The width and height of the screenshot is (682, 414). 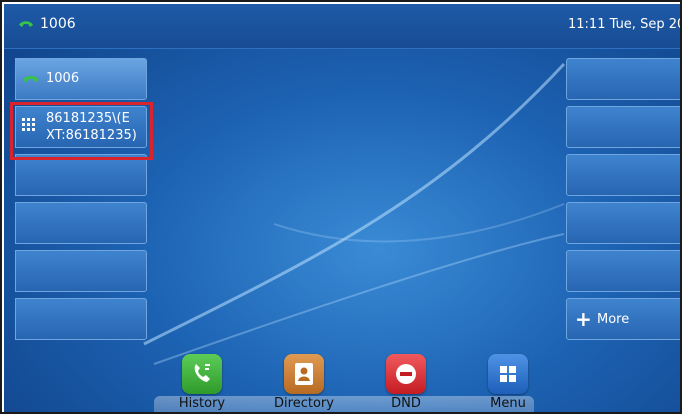 I want to click on history-softkey: History, so click(x=202, y=382).